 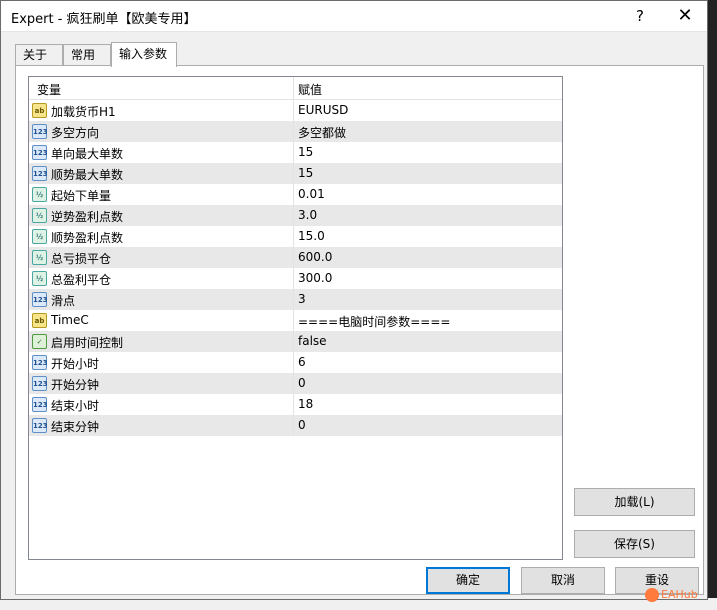 I want to click on header-value: 赋值, so click(x=310, y=89).